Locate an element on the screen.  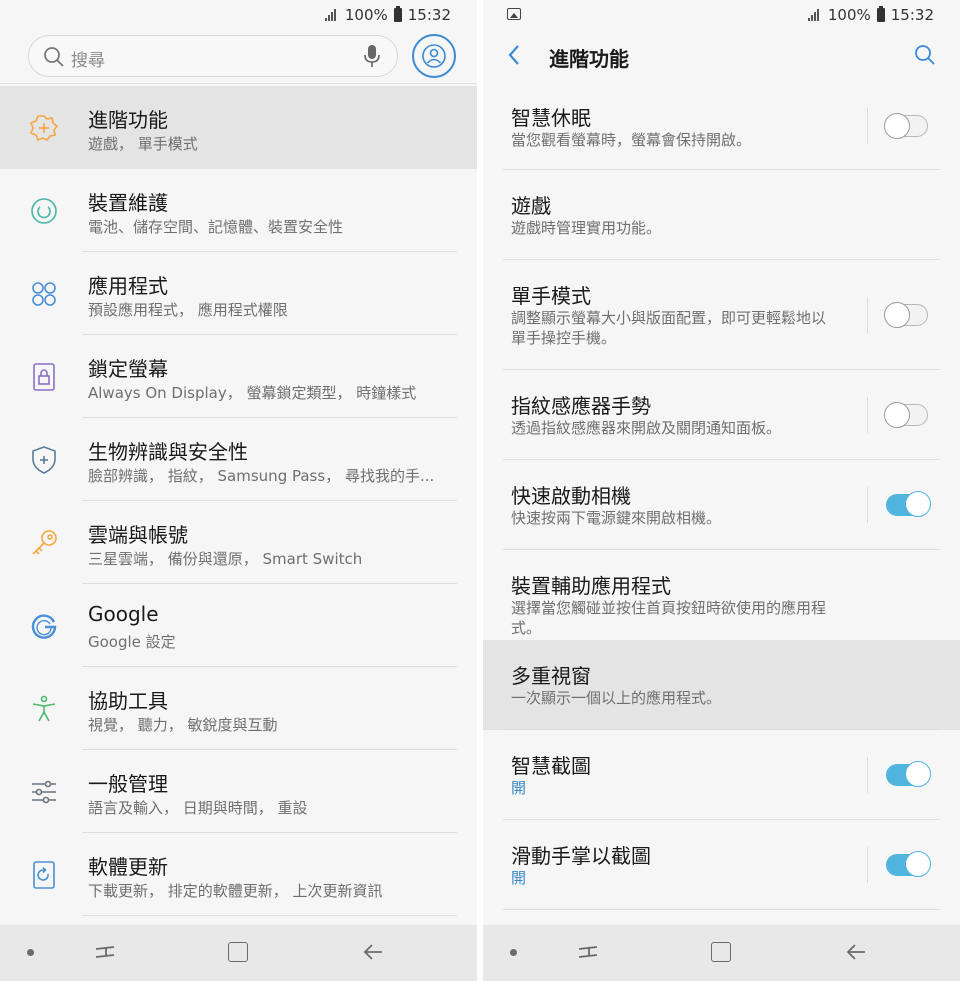
feature-item-subtitle: 調整顯示螢幕大小與版面配置，即可更輕鬆地以單手操控手機。 is located at coordinates (669, 328).